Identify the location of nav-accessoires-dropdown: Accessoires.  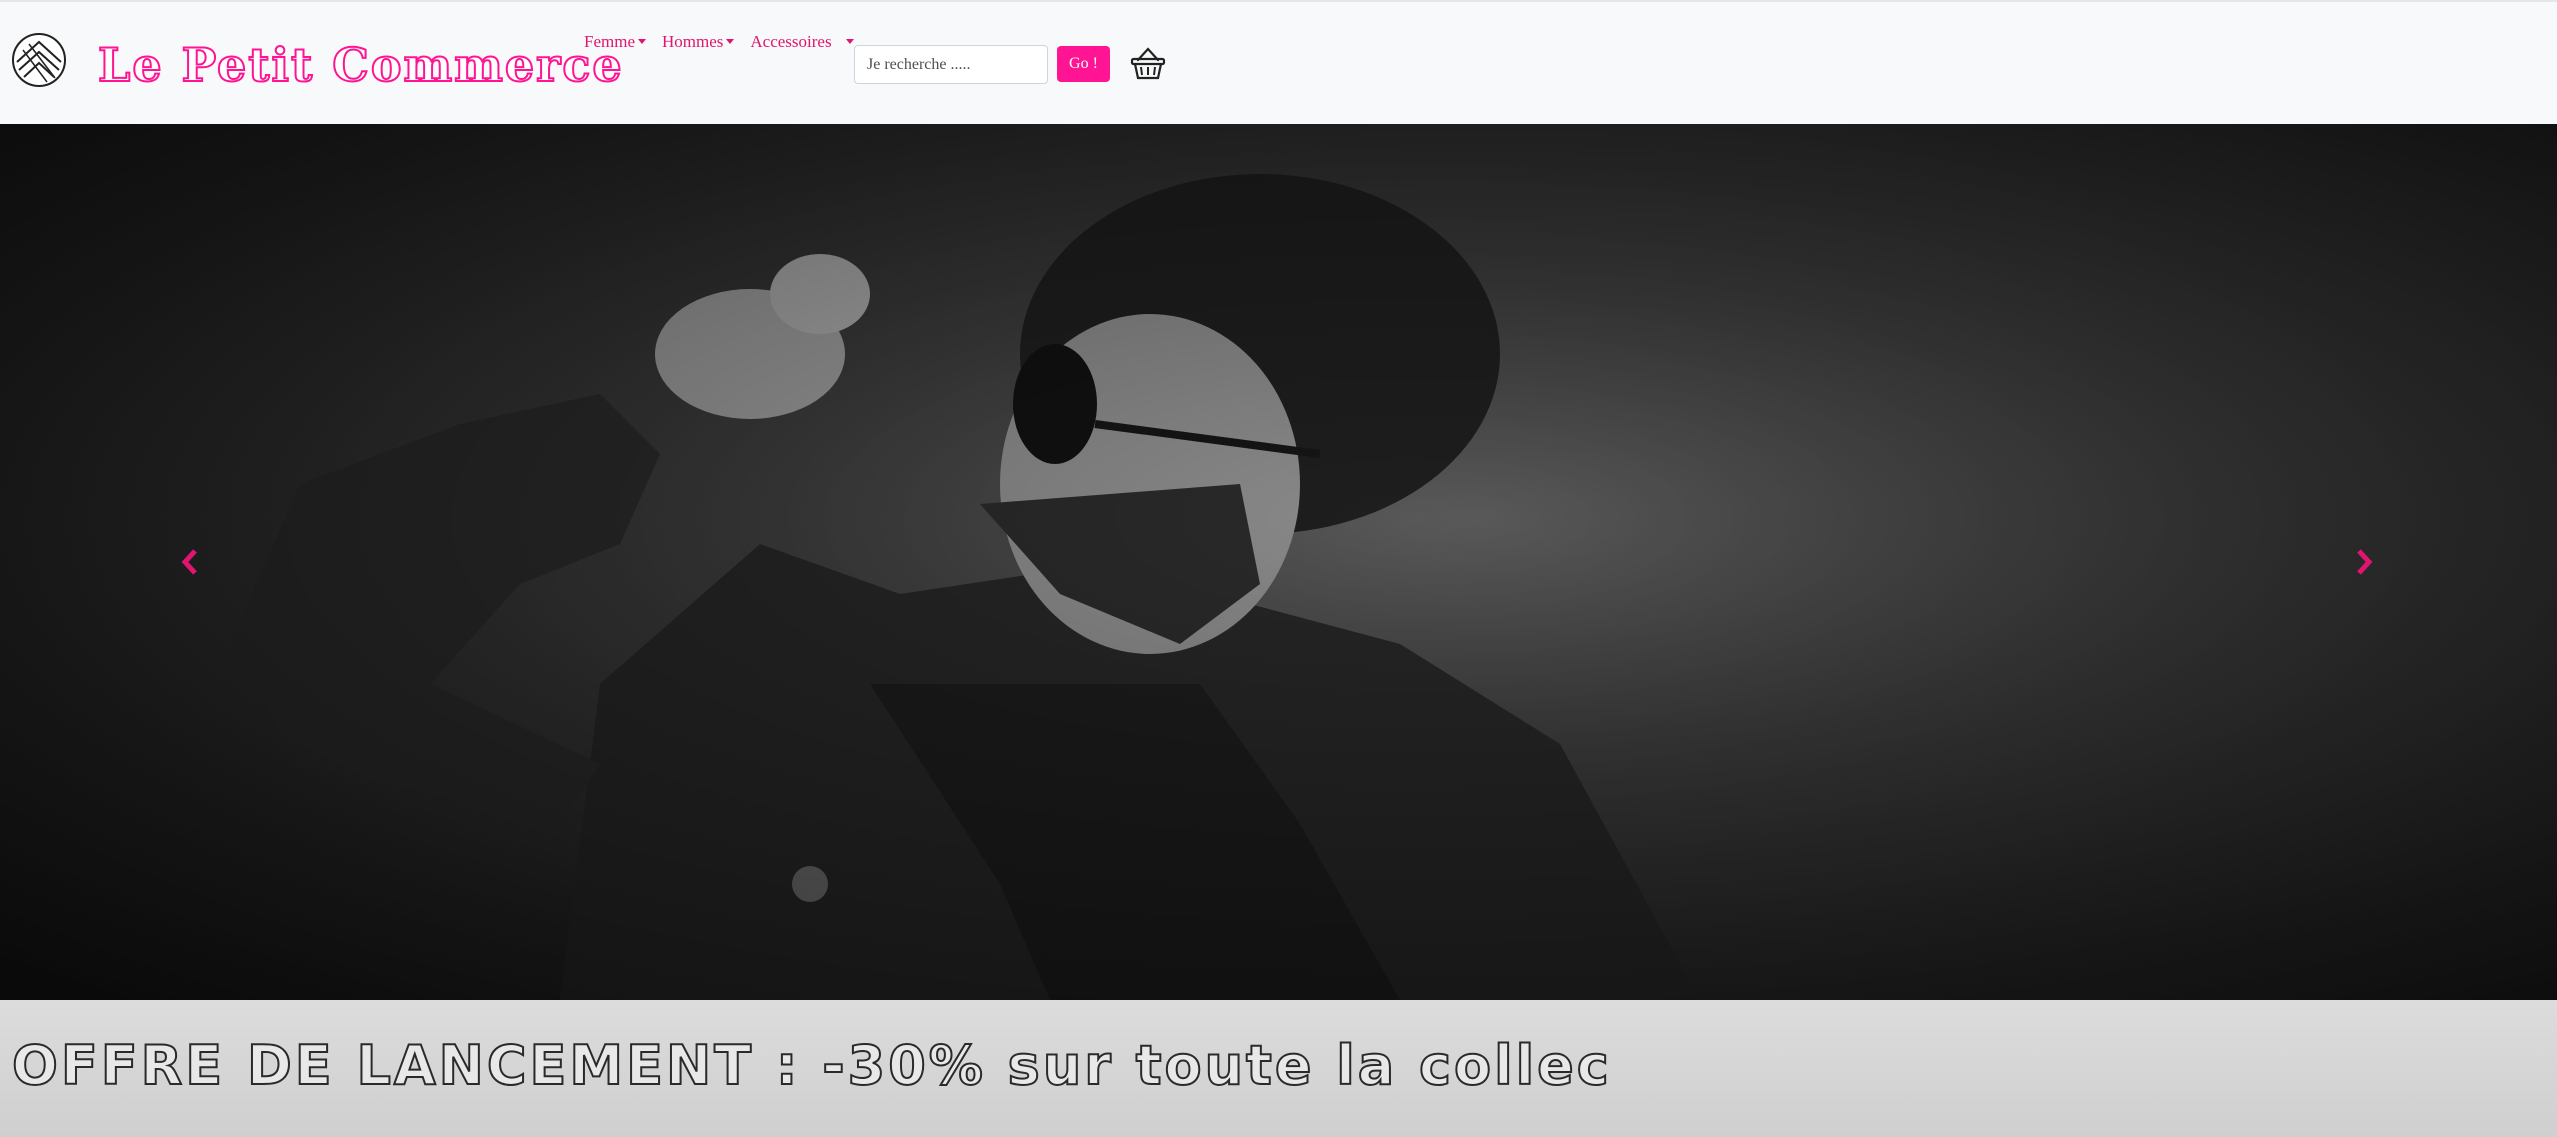
(802, 42).